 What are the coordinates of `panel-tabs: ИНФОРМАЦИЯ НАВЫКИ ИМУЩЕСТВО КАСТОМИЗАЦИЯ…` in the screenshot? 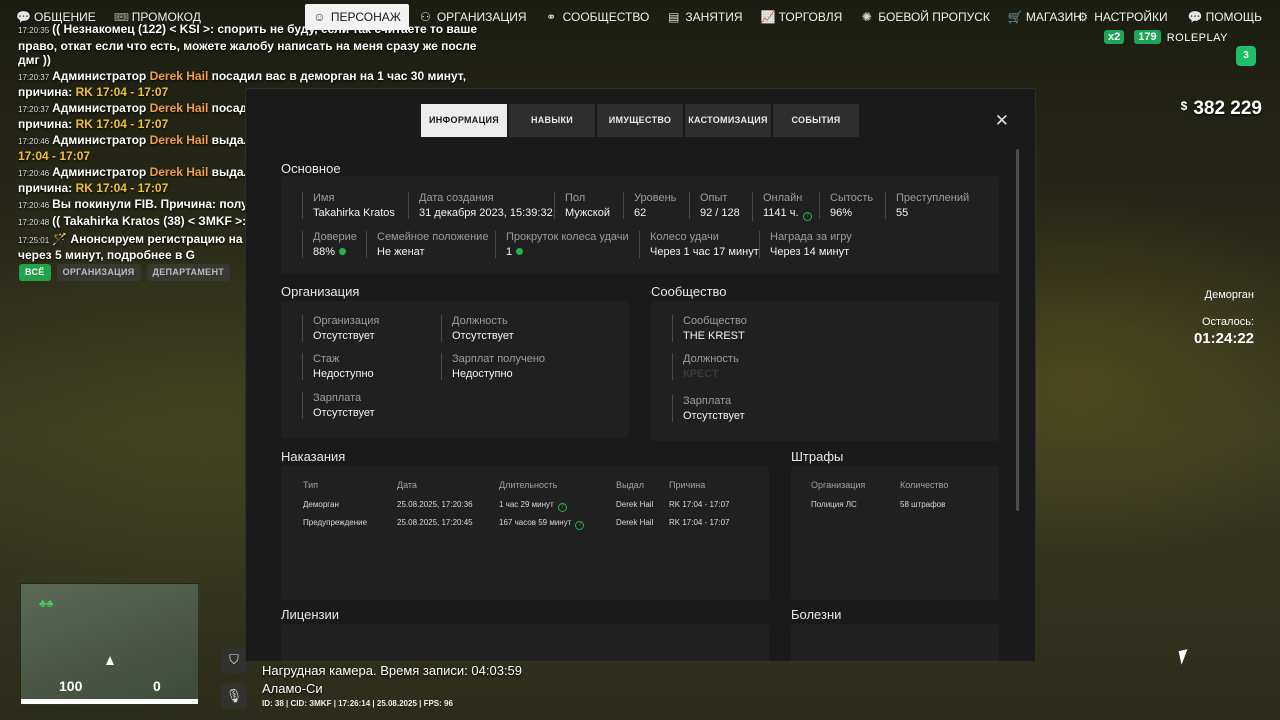 It's located at (640, 120).